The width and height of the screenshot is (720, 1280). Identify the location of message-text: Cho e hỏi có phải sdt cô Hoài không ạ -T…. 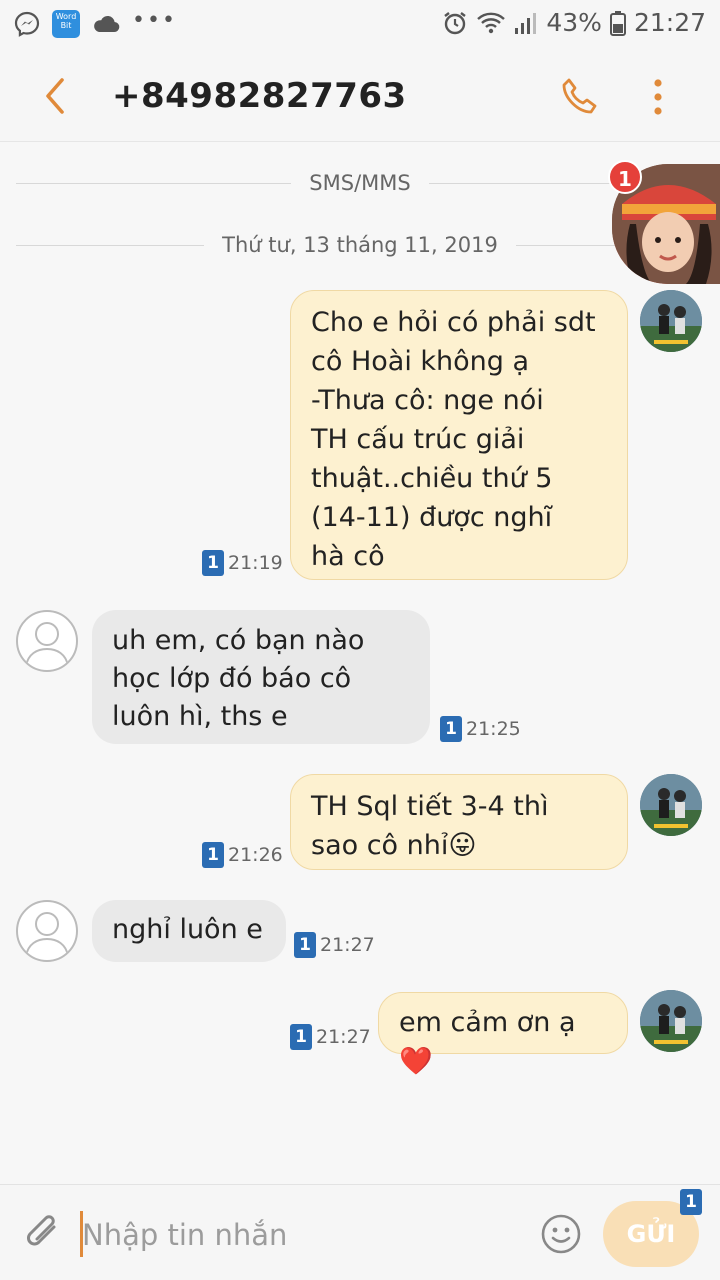
(453, 439).